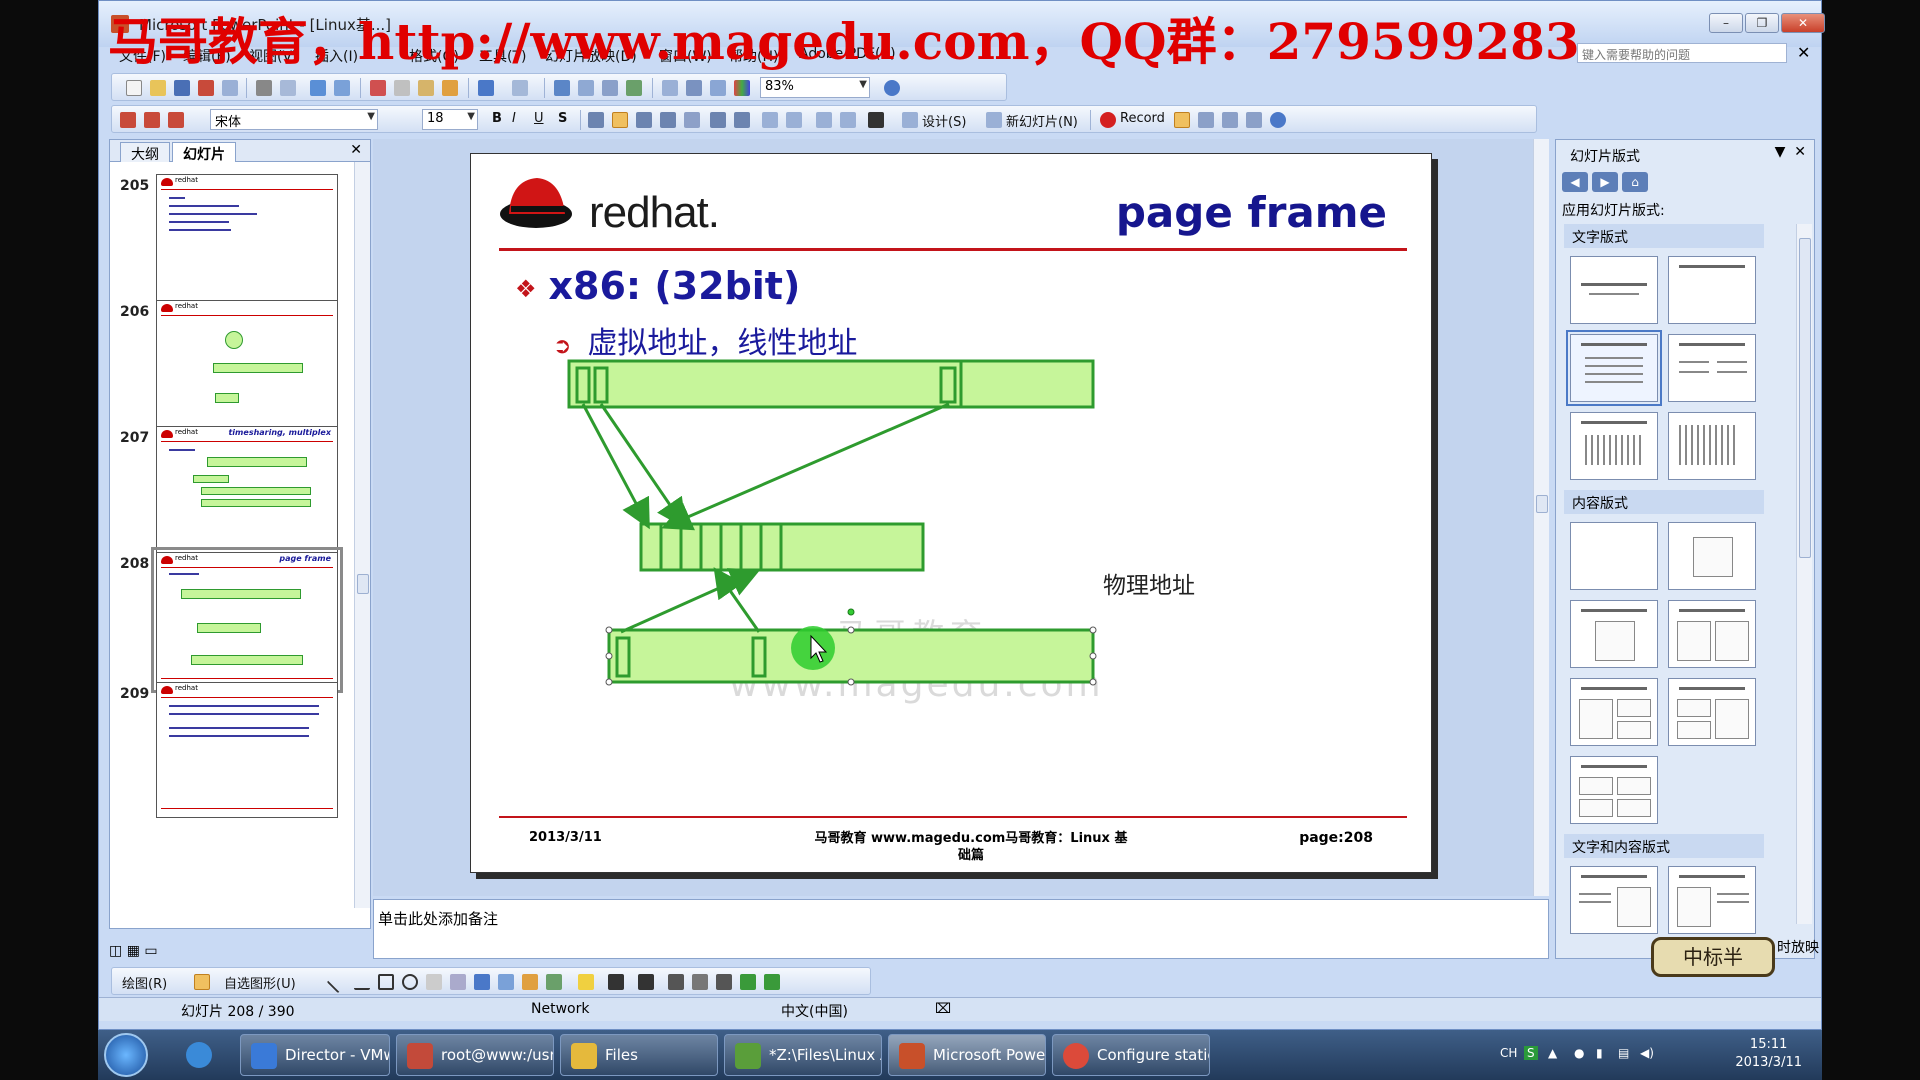 The image size is (1920, 1080). What do you see at coordinates (150, 951) in the screenshot?
I see `slideshow-view-icon: ▭` at bounding box center [150, 951].